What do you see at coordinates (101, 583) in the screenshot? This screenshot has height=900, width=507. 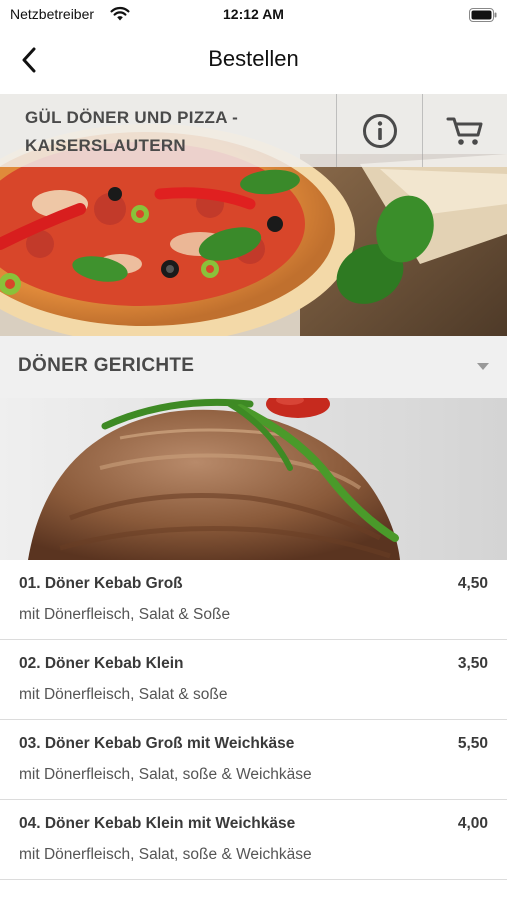 I see `menu-item-name: 01. Döner Kebab Groß` at bounding box center [101, 583].